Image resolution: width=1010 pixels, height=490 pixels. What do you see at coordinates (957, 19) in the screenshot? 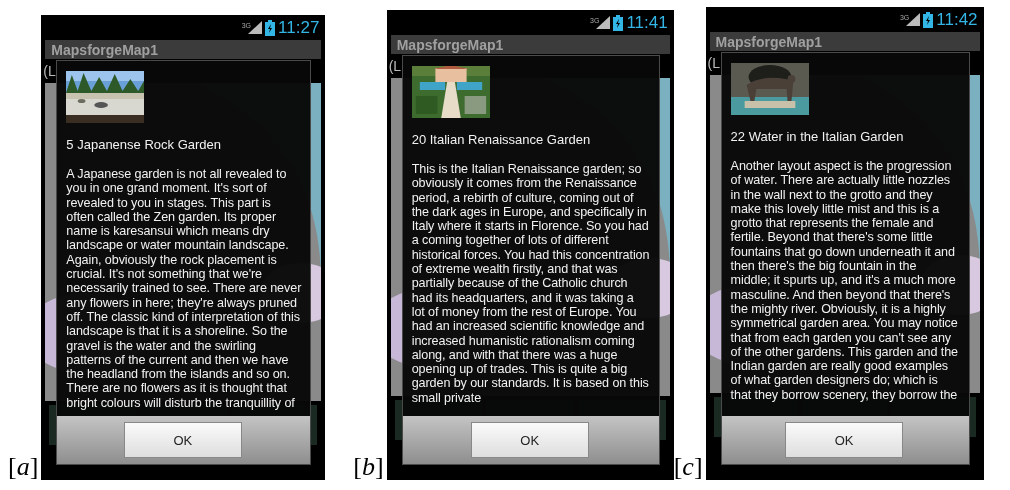
I see `clock-time: 11:42` at bounding box center [957, 19].